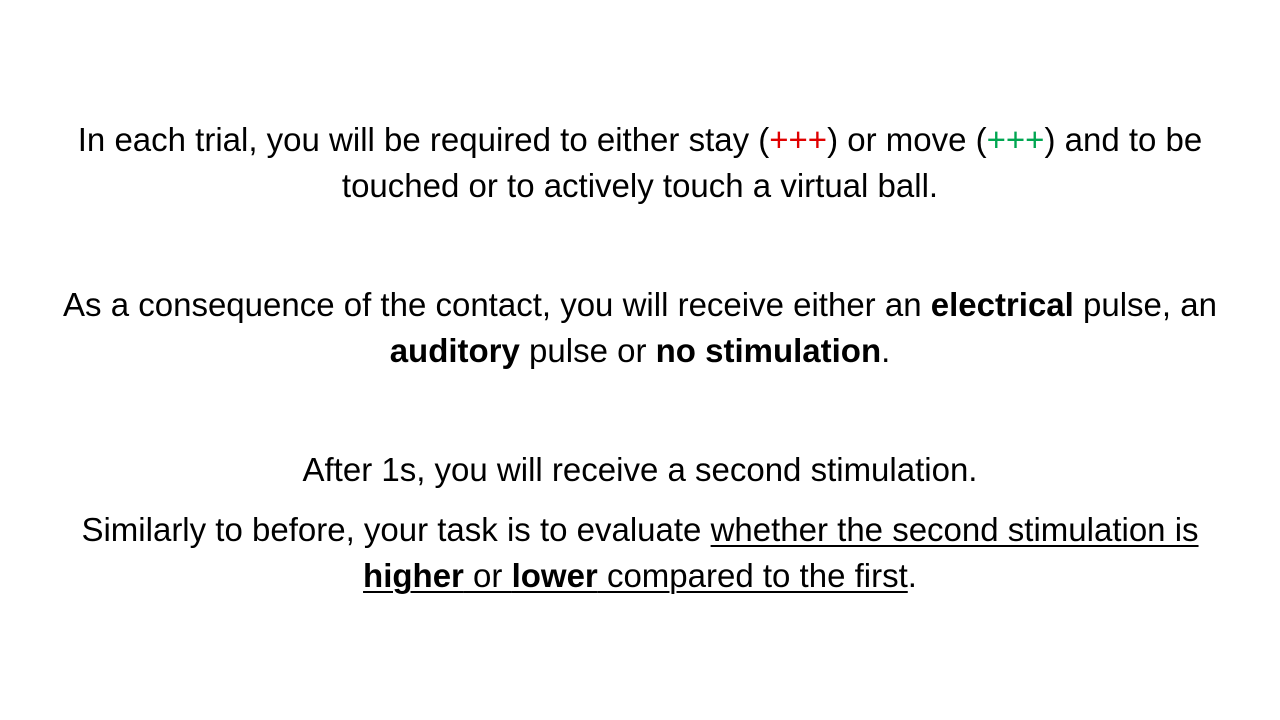 The width and height of the screenshot is (1280, 720). Describe the element at coordinates (912, 575) in the screenshot. I see `task-text-end: .` at that location.